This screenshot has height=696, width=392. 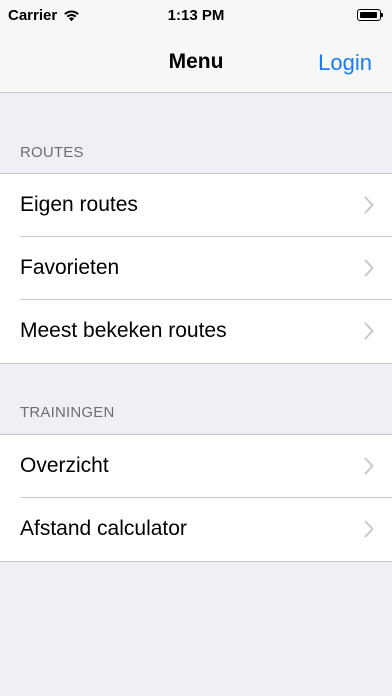 I want to click on battery-icon, so click(x=370, y=15).